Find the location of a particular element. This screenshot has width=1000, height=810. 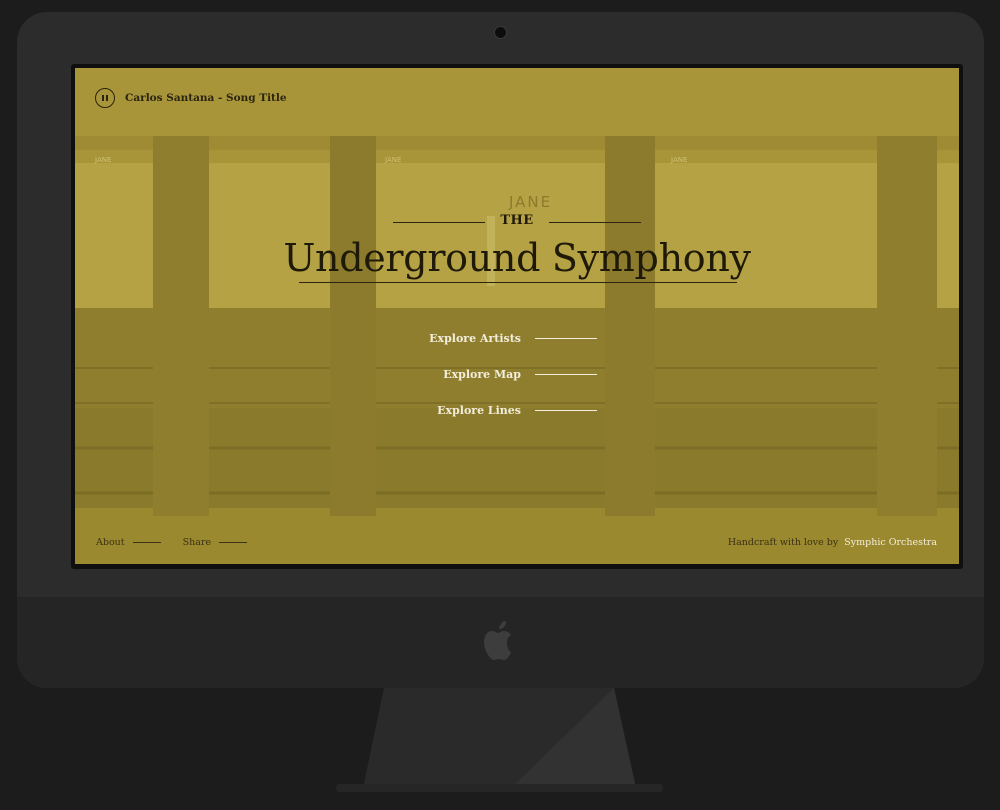

audio-player: Carlos Santana - Song Title is located at coordinates (191, 98).